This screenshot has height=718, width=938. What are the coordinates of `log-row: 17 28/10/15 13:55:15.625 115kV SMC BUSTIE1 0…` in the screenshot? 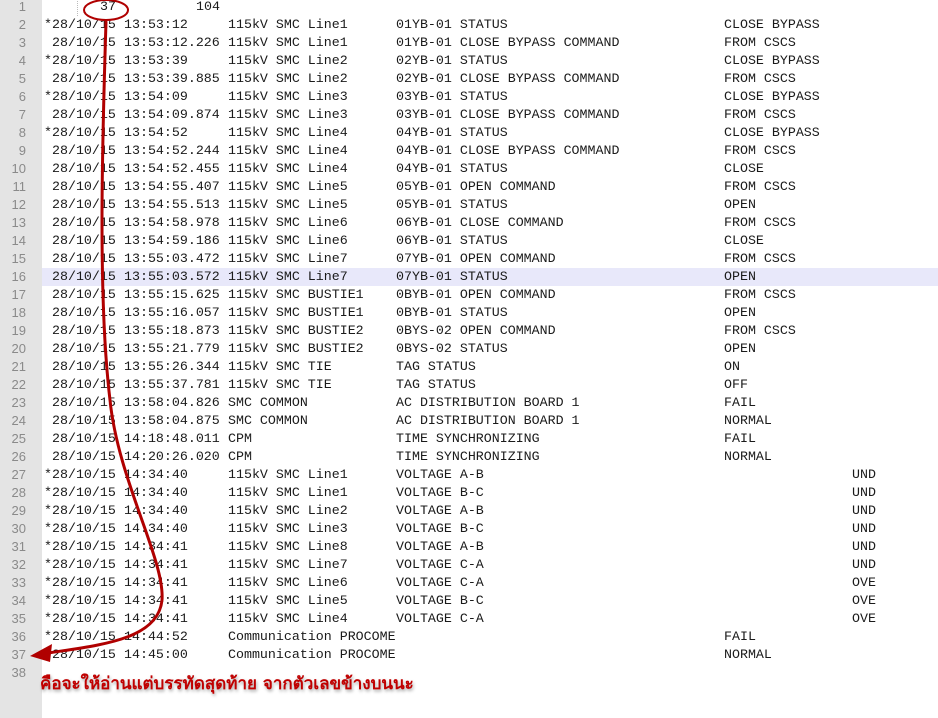 It's located at (469, 295).